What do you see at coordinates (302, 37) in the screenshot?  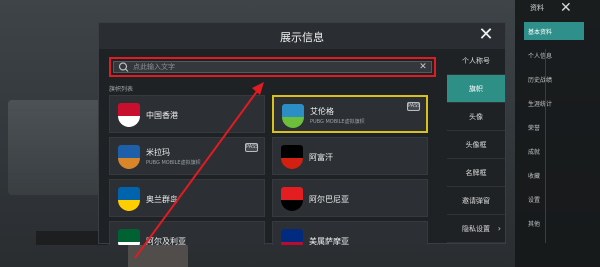 I see `dialog-title: 展示信息` at bounding box center [302, 37].